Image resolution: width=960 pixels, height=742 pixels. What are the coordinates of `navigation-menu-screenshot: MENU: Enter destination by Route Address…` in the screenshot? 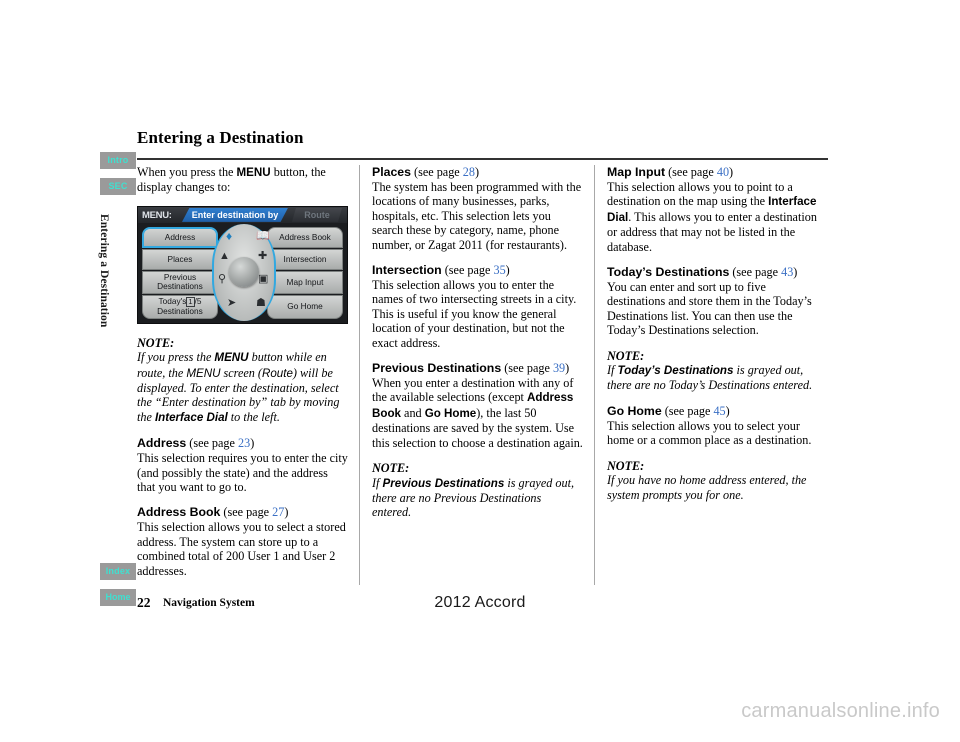 It's located at (242, 264).